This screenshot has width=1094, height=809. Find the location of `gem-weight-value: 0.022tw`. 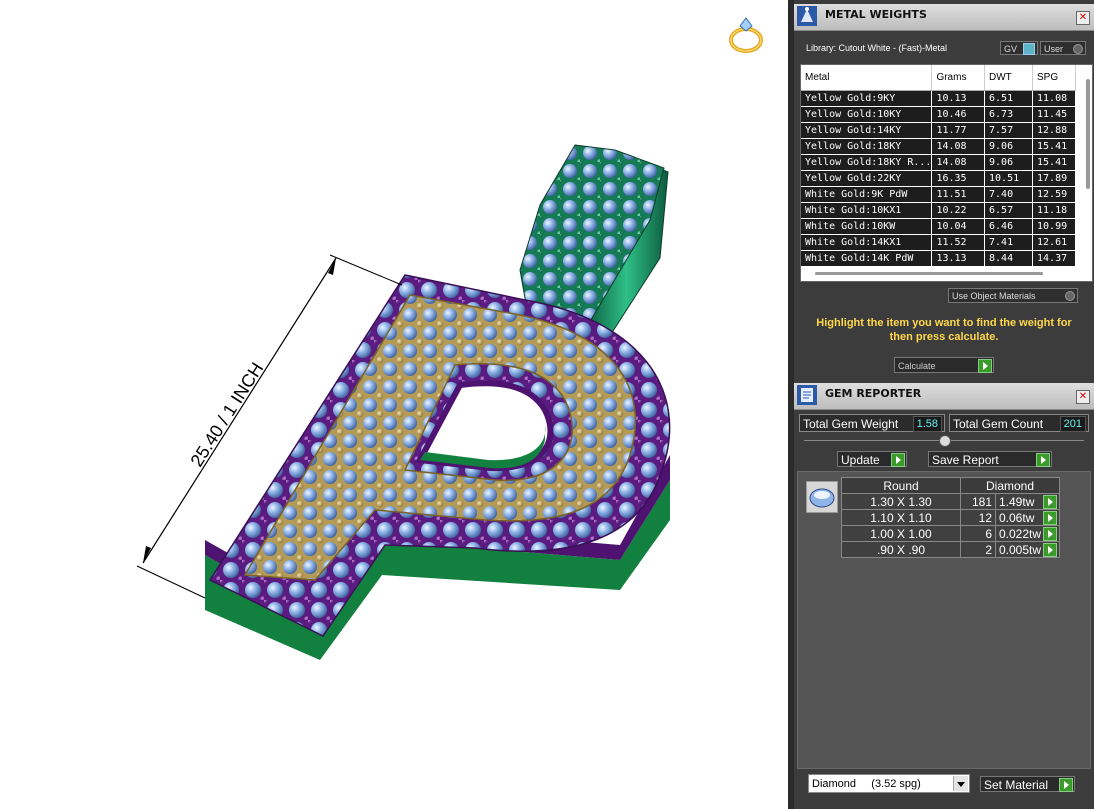

gem-weight-value: 0.022tw is located at coordinates (1020, 533).